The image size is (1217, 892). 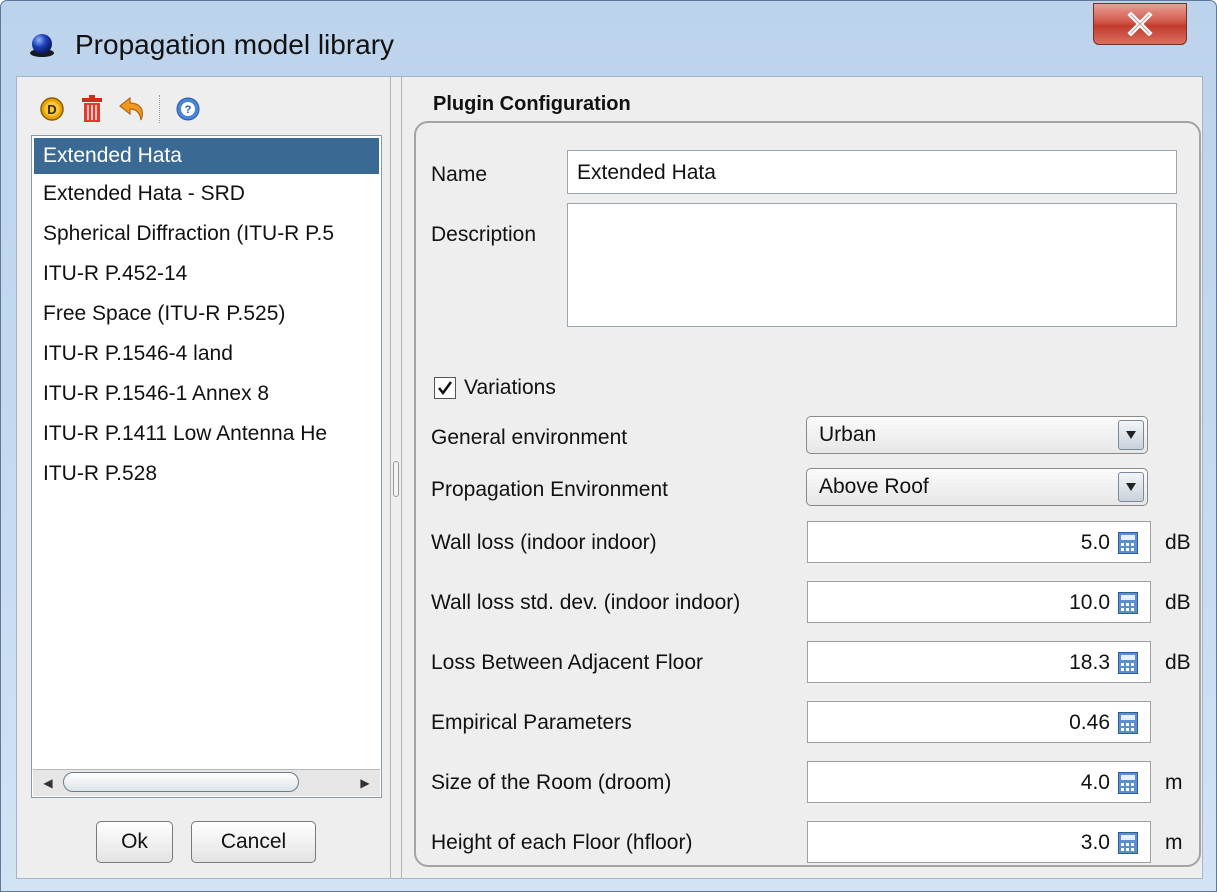 What do you see at coordinates (1095, 542) in the screenshot?
I see `param-value: 5.0` at bounding box center [1095, 542].